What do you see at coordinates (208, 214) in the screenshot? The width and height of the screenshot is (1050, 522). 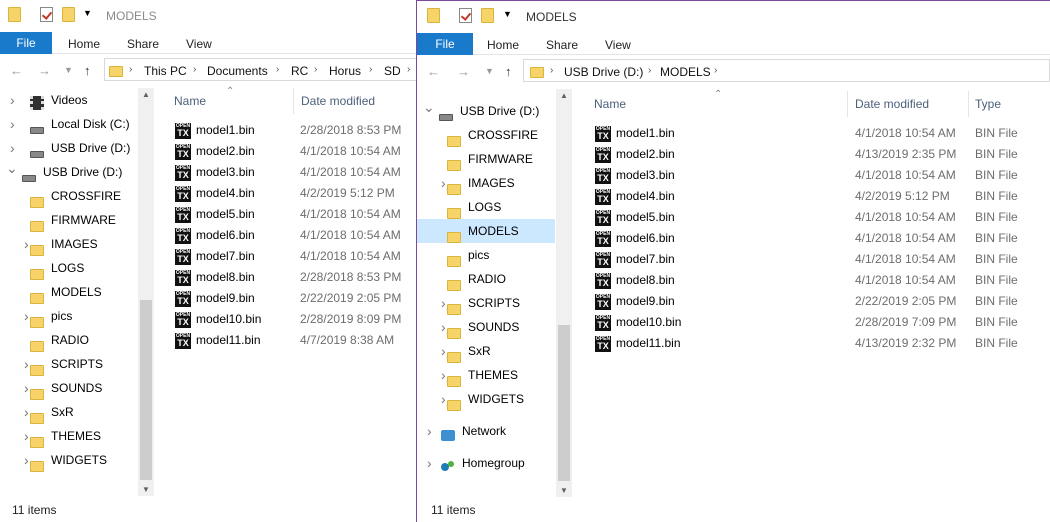 I see `list-item: OPEN TX model5.bin 4/1/2018 10:54 AM` at bounding box center [208, 214].